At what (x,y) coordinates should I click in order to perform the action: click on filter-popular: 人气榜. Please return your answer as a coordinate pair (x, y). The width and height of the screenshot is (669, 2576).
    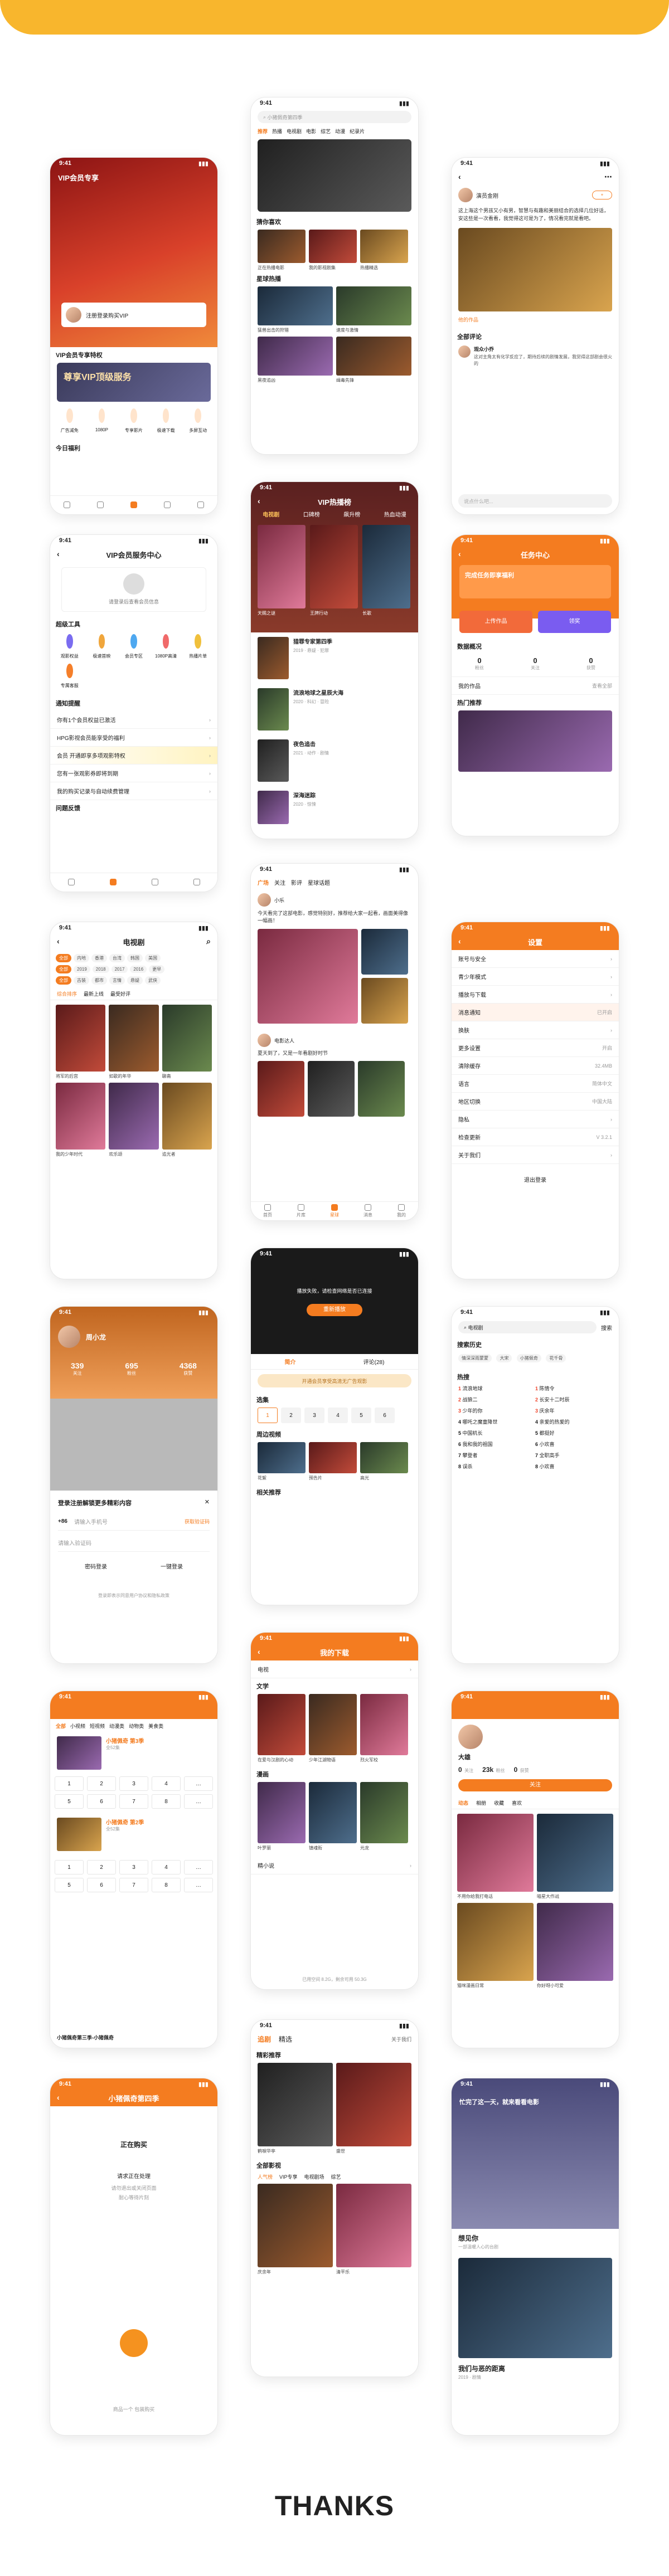
    Looking at the image, I should click on (265, 2177).